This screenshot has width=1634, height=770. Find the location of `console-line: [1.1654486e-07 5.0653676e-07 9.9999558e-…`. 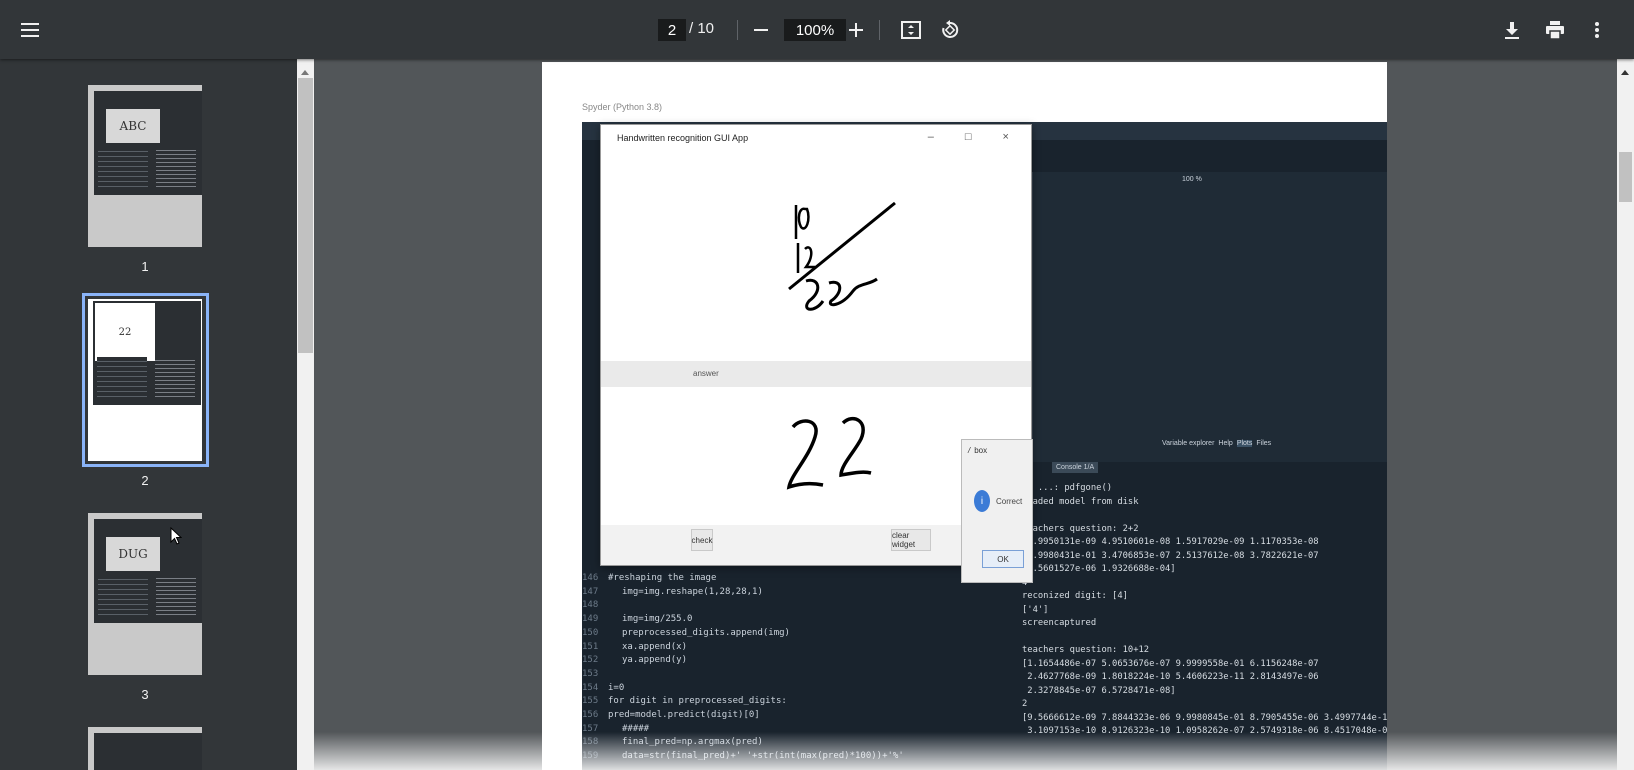

console-line: [1.1654486e-07 5.0653676e-07 9.9999558e-… is located at coordinates (1170, 663).